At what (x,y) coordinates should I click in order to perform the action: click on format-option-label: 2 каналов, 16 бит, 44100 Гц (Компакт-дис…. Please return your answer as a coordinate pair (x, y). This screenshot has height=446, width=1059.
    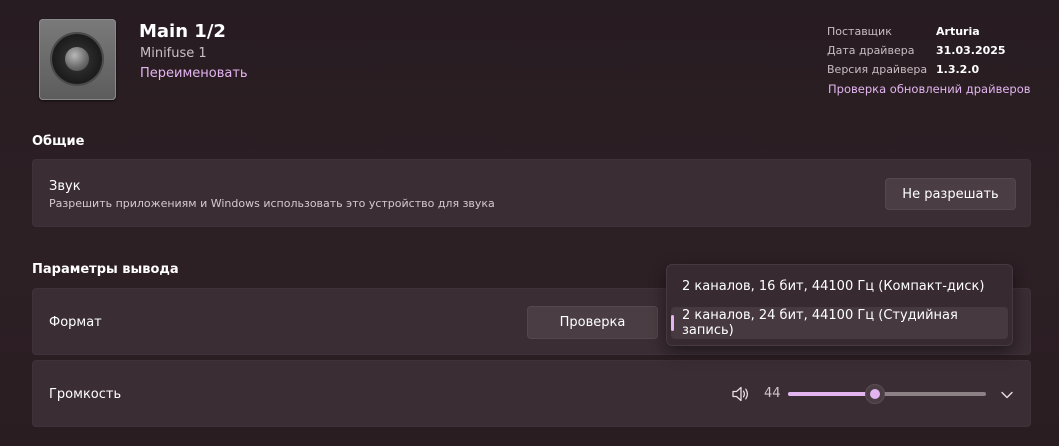
    Looking at the image, I should click on (833, 286).